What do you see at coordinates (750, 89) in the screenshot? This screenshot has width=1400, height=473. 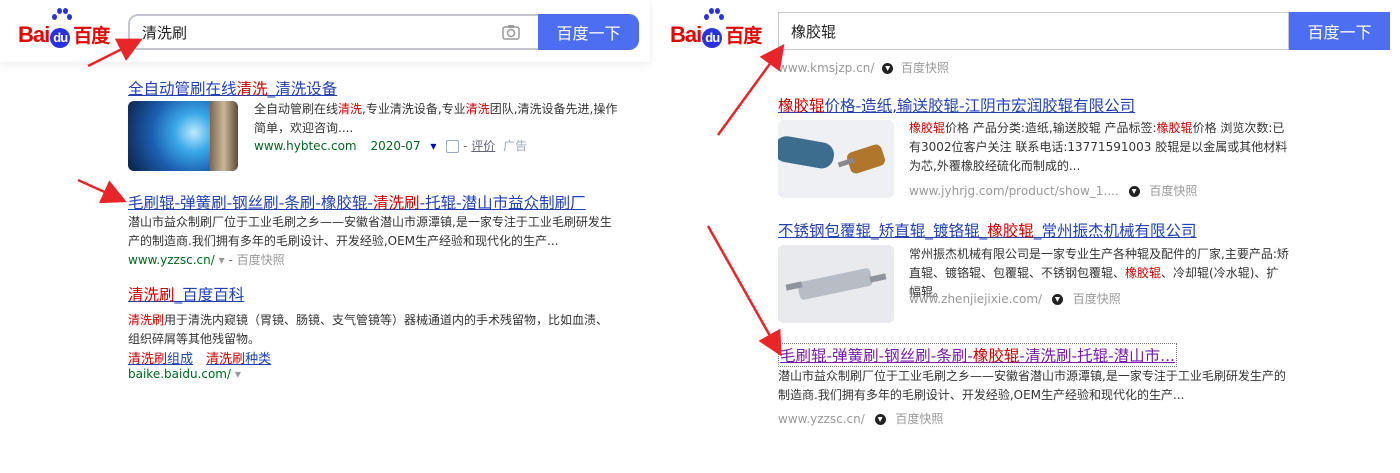 I see `arrow-to-search-right` at bounding box center [750, 89].